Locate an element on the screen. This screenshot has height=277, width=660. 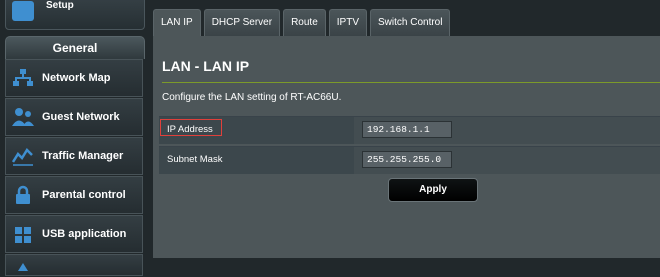
quick-setup-icon is located at coordinates (23, 11).